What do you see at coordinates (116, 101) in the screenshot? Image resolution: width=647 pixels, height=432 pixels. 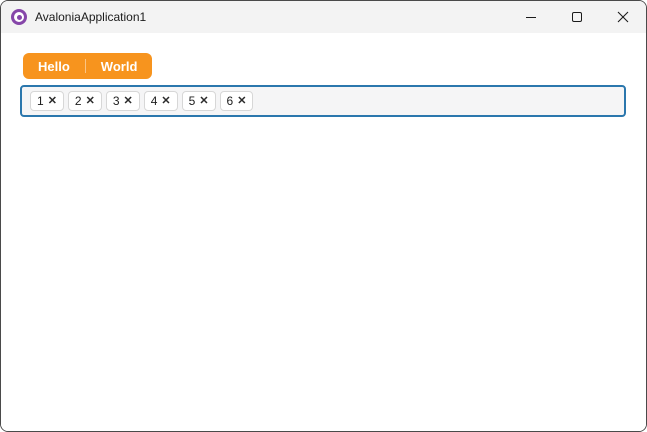 I see `tag-chip-label: 3` at bounding box center [116, 101].